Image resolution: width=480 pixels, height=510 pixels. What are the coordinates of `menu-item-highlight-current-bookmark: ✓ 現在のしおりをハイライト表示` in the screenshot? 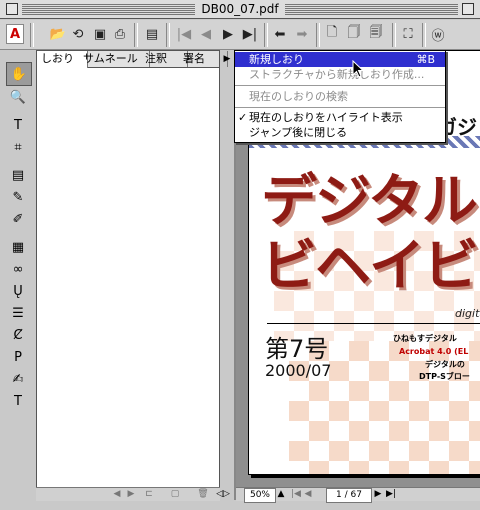 It's located at (340, 117).